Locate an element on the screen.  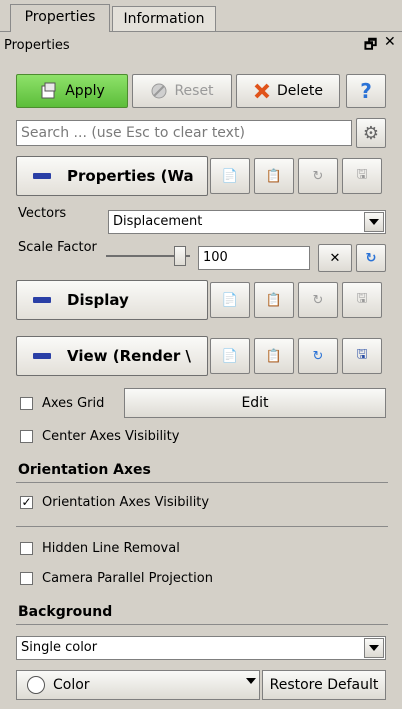
camera-parallel-label: Camera Parallel Projection is located at coordinates (127, 578).